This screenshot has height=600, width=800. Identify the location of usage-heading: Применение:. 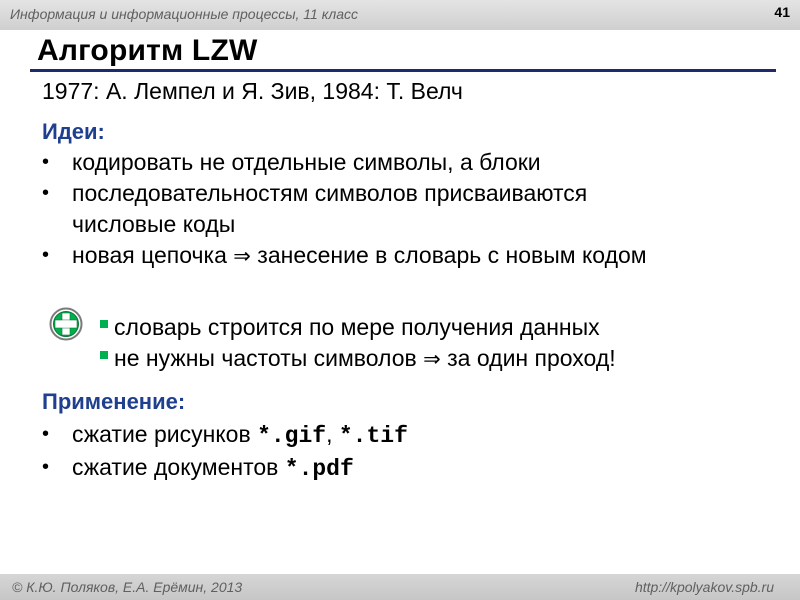
(114, 401).